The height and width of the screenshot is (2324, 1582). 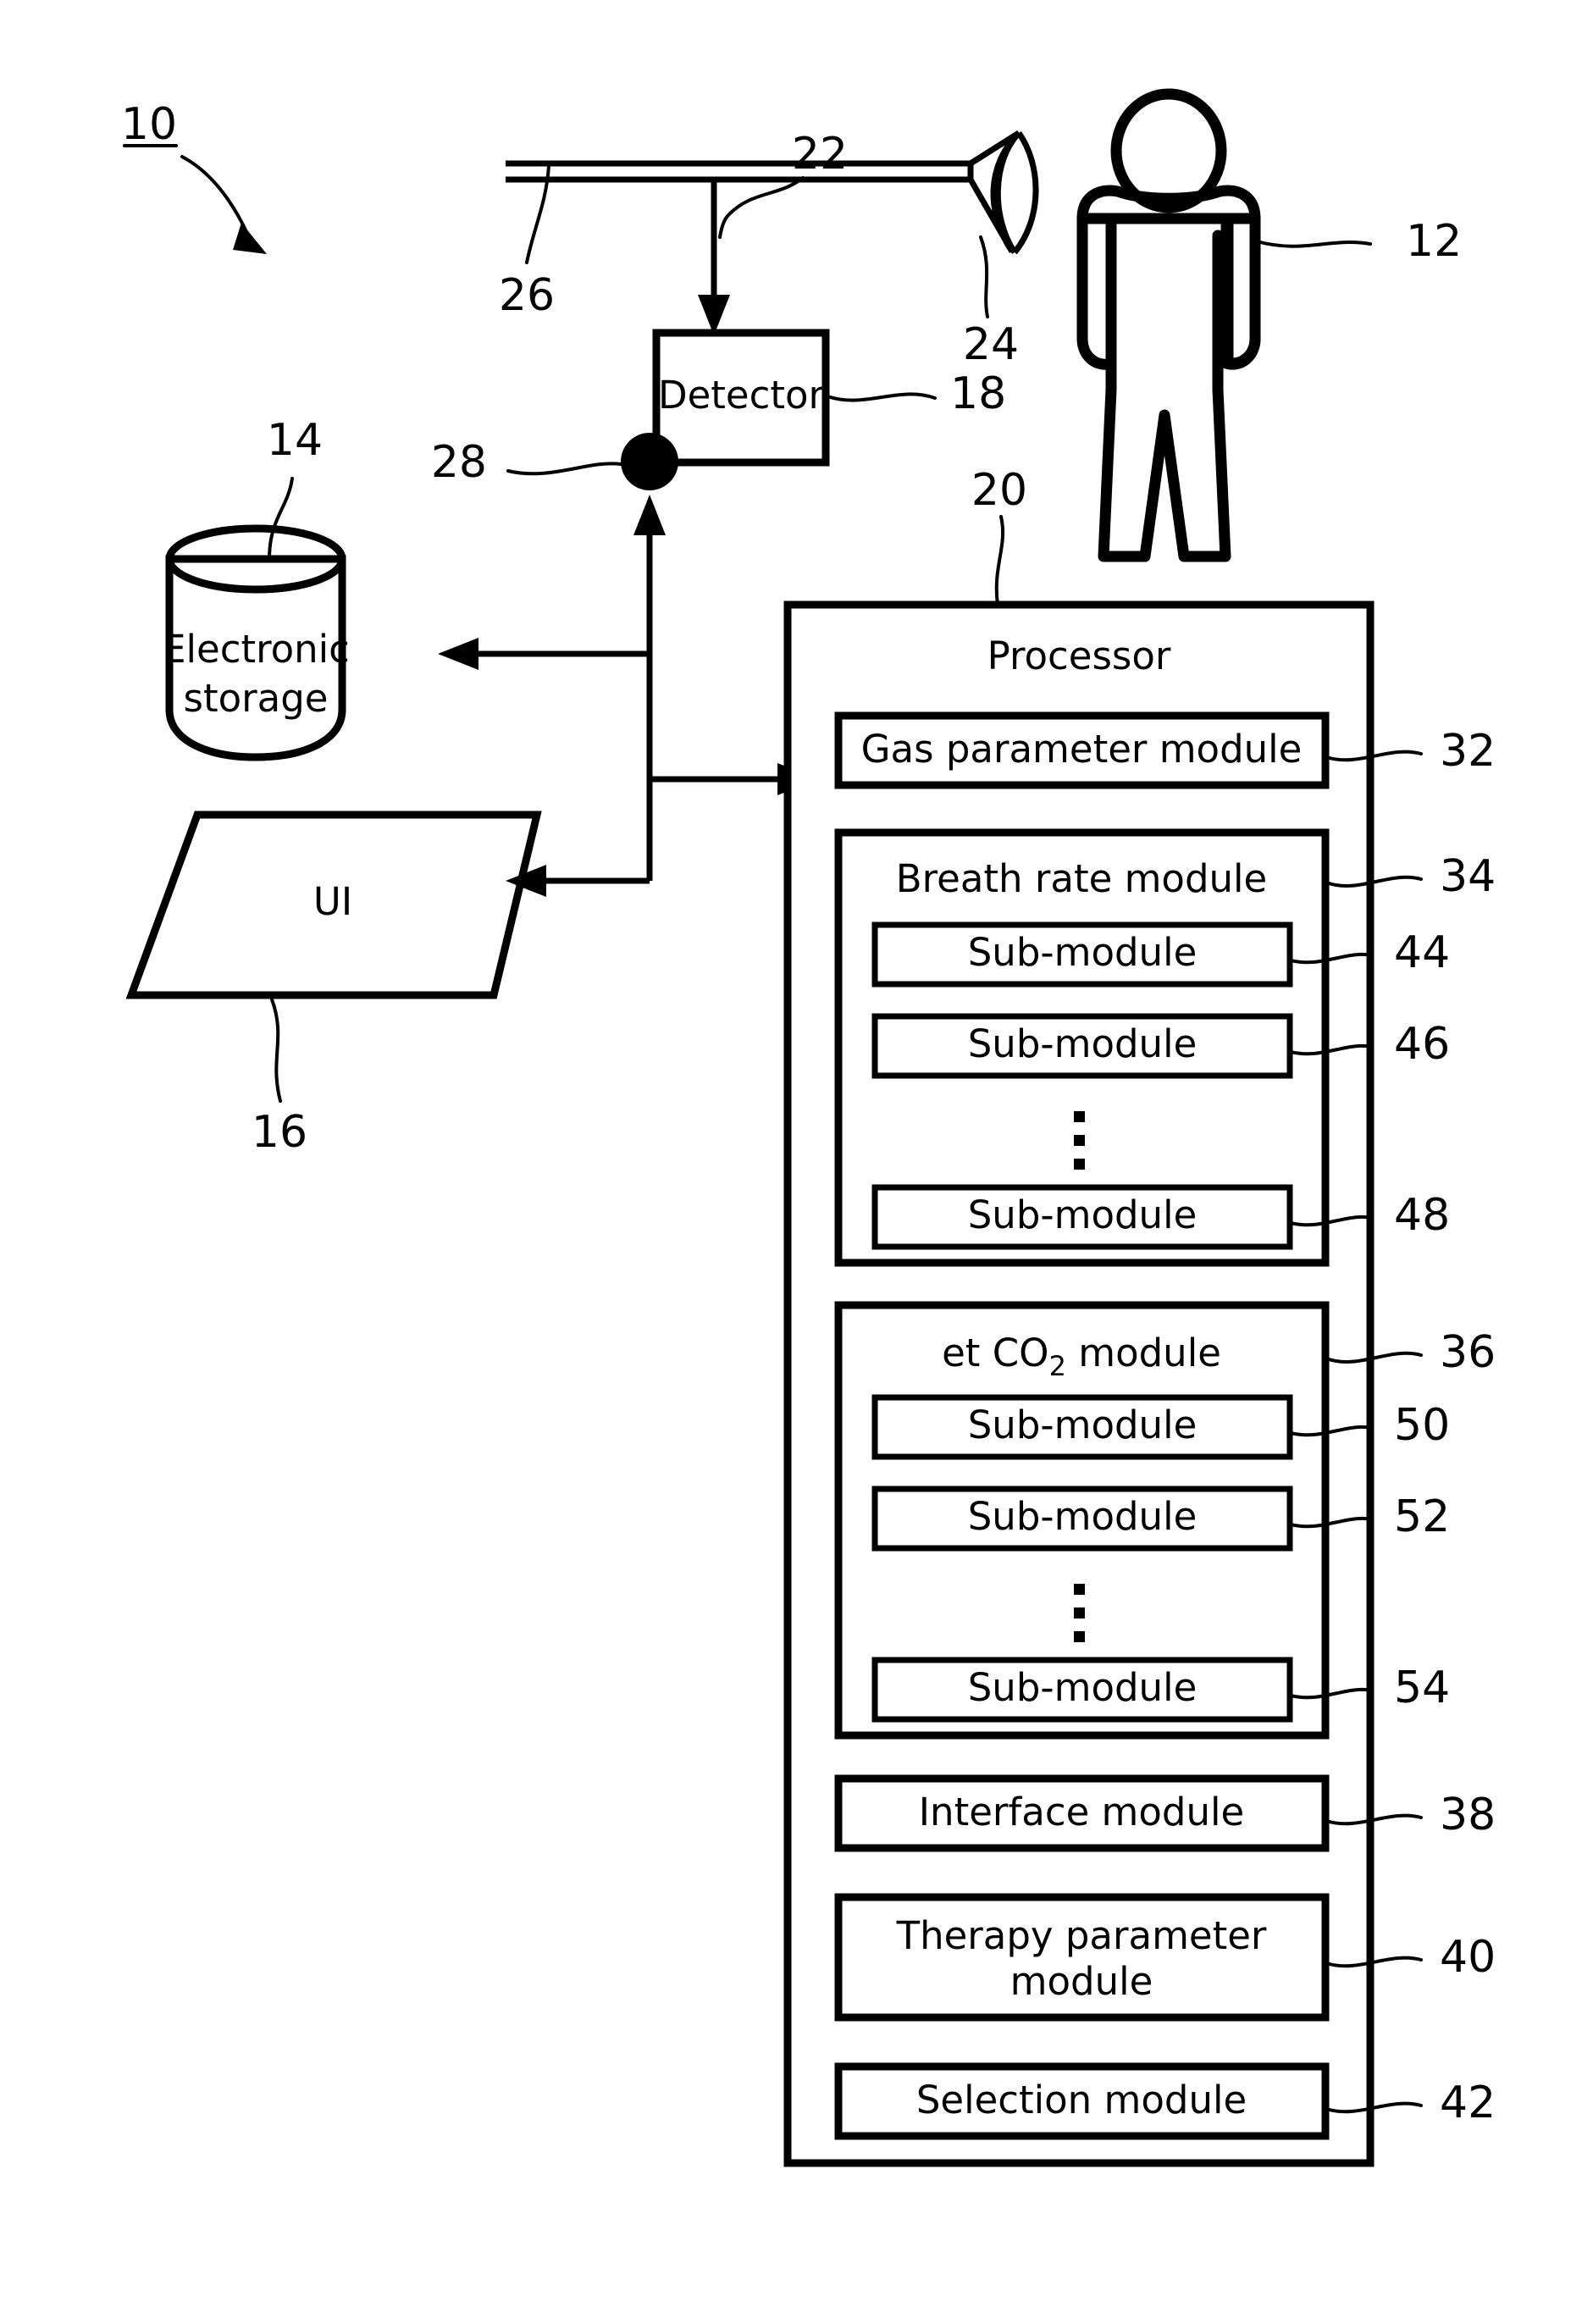 I want to click on mask-cone-body, so click(x=994, y=191).